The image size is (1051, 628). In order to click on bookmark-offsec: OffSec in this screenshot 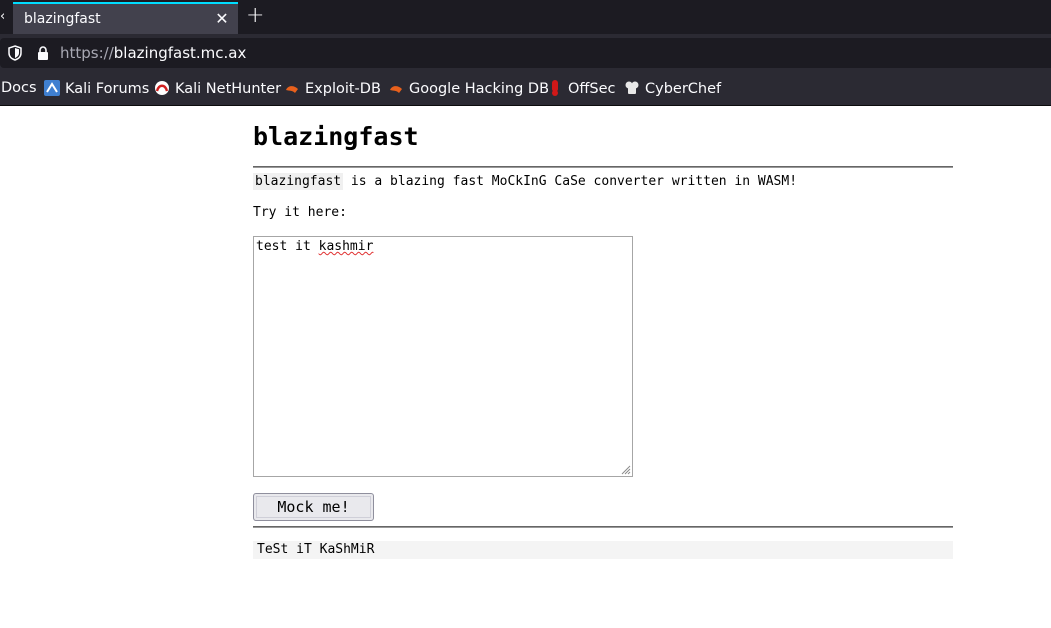, I will do `click(581, 88)`.